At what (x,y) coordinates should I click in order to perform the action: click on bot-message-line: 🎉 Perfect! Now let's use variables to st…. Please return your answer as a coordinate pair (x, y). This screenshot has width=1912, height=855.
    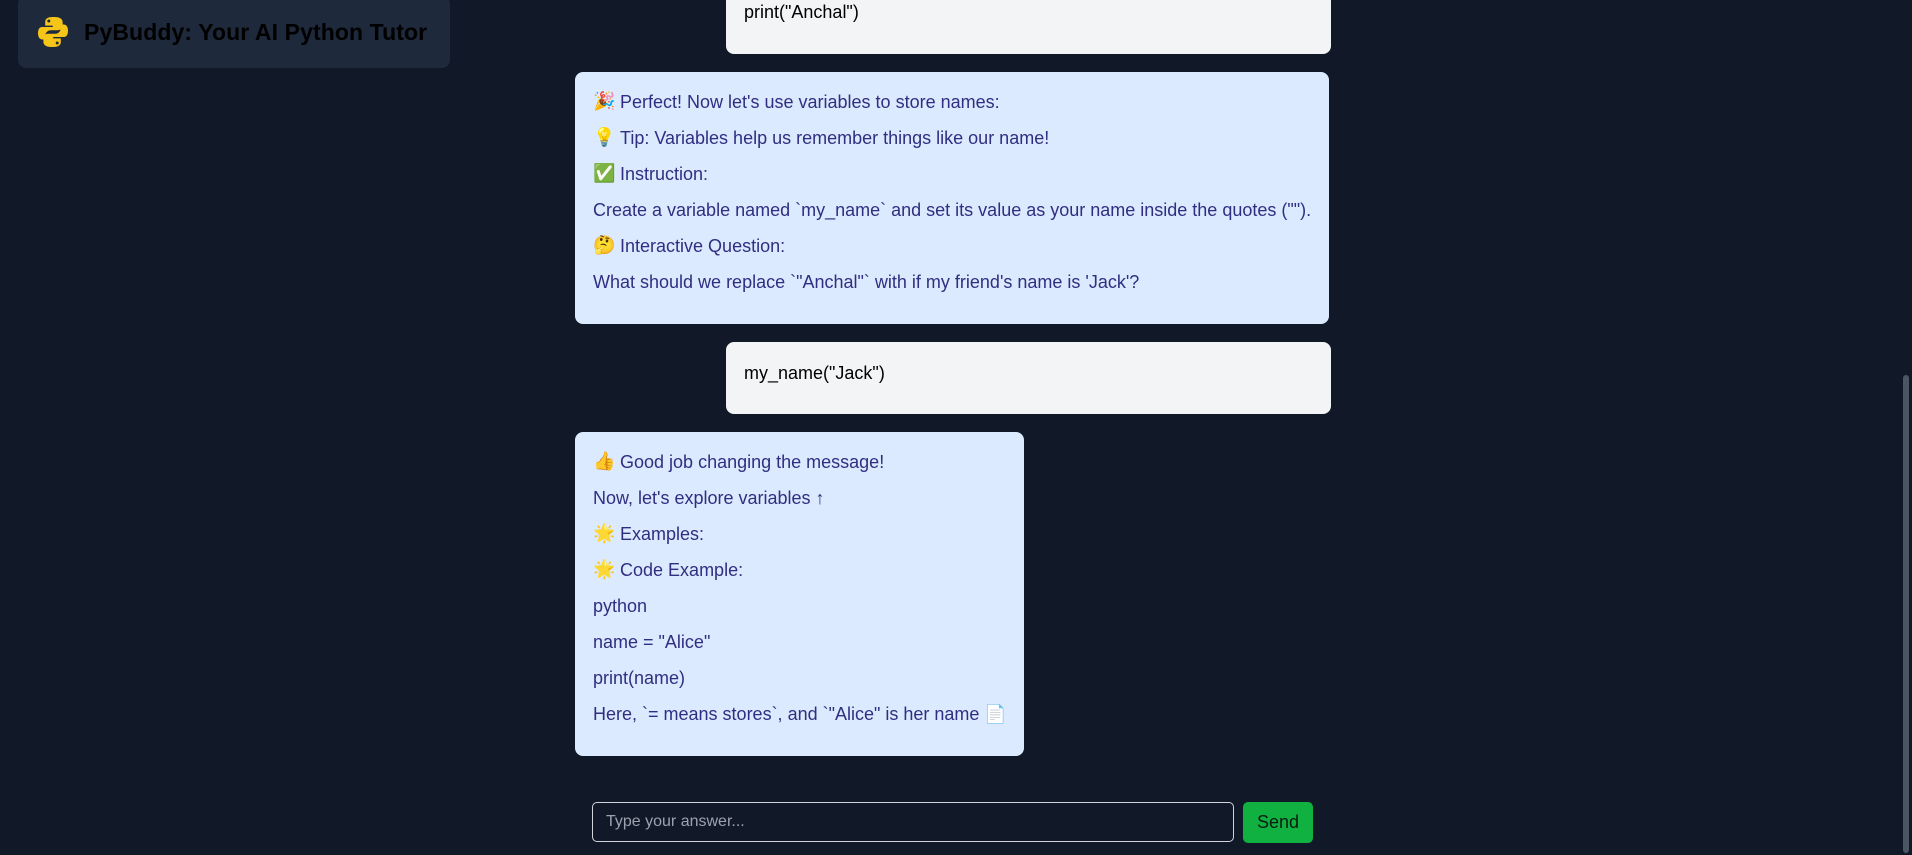
    Looking at the image, I should click on (796, 102).